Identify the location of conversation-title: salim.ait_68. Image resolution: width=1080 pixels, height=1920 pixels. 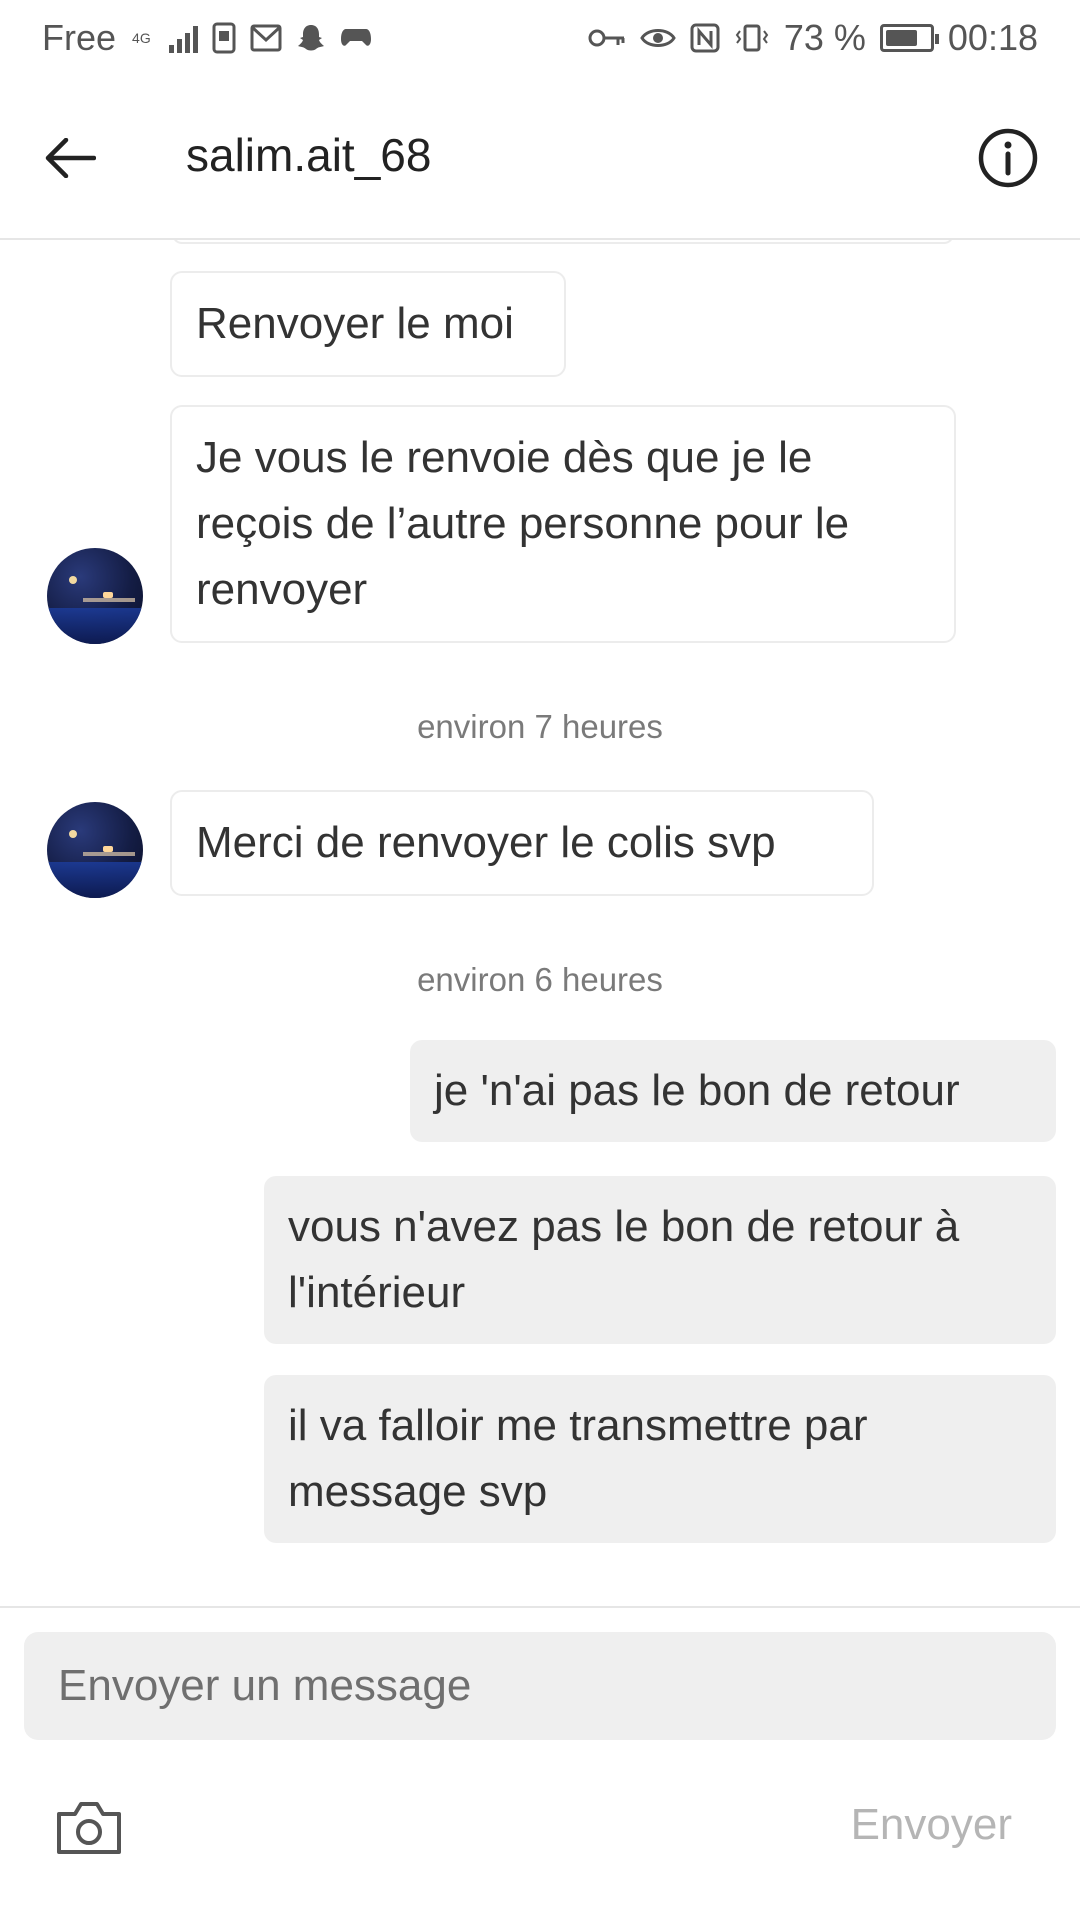
(309, 155).